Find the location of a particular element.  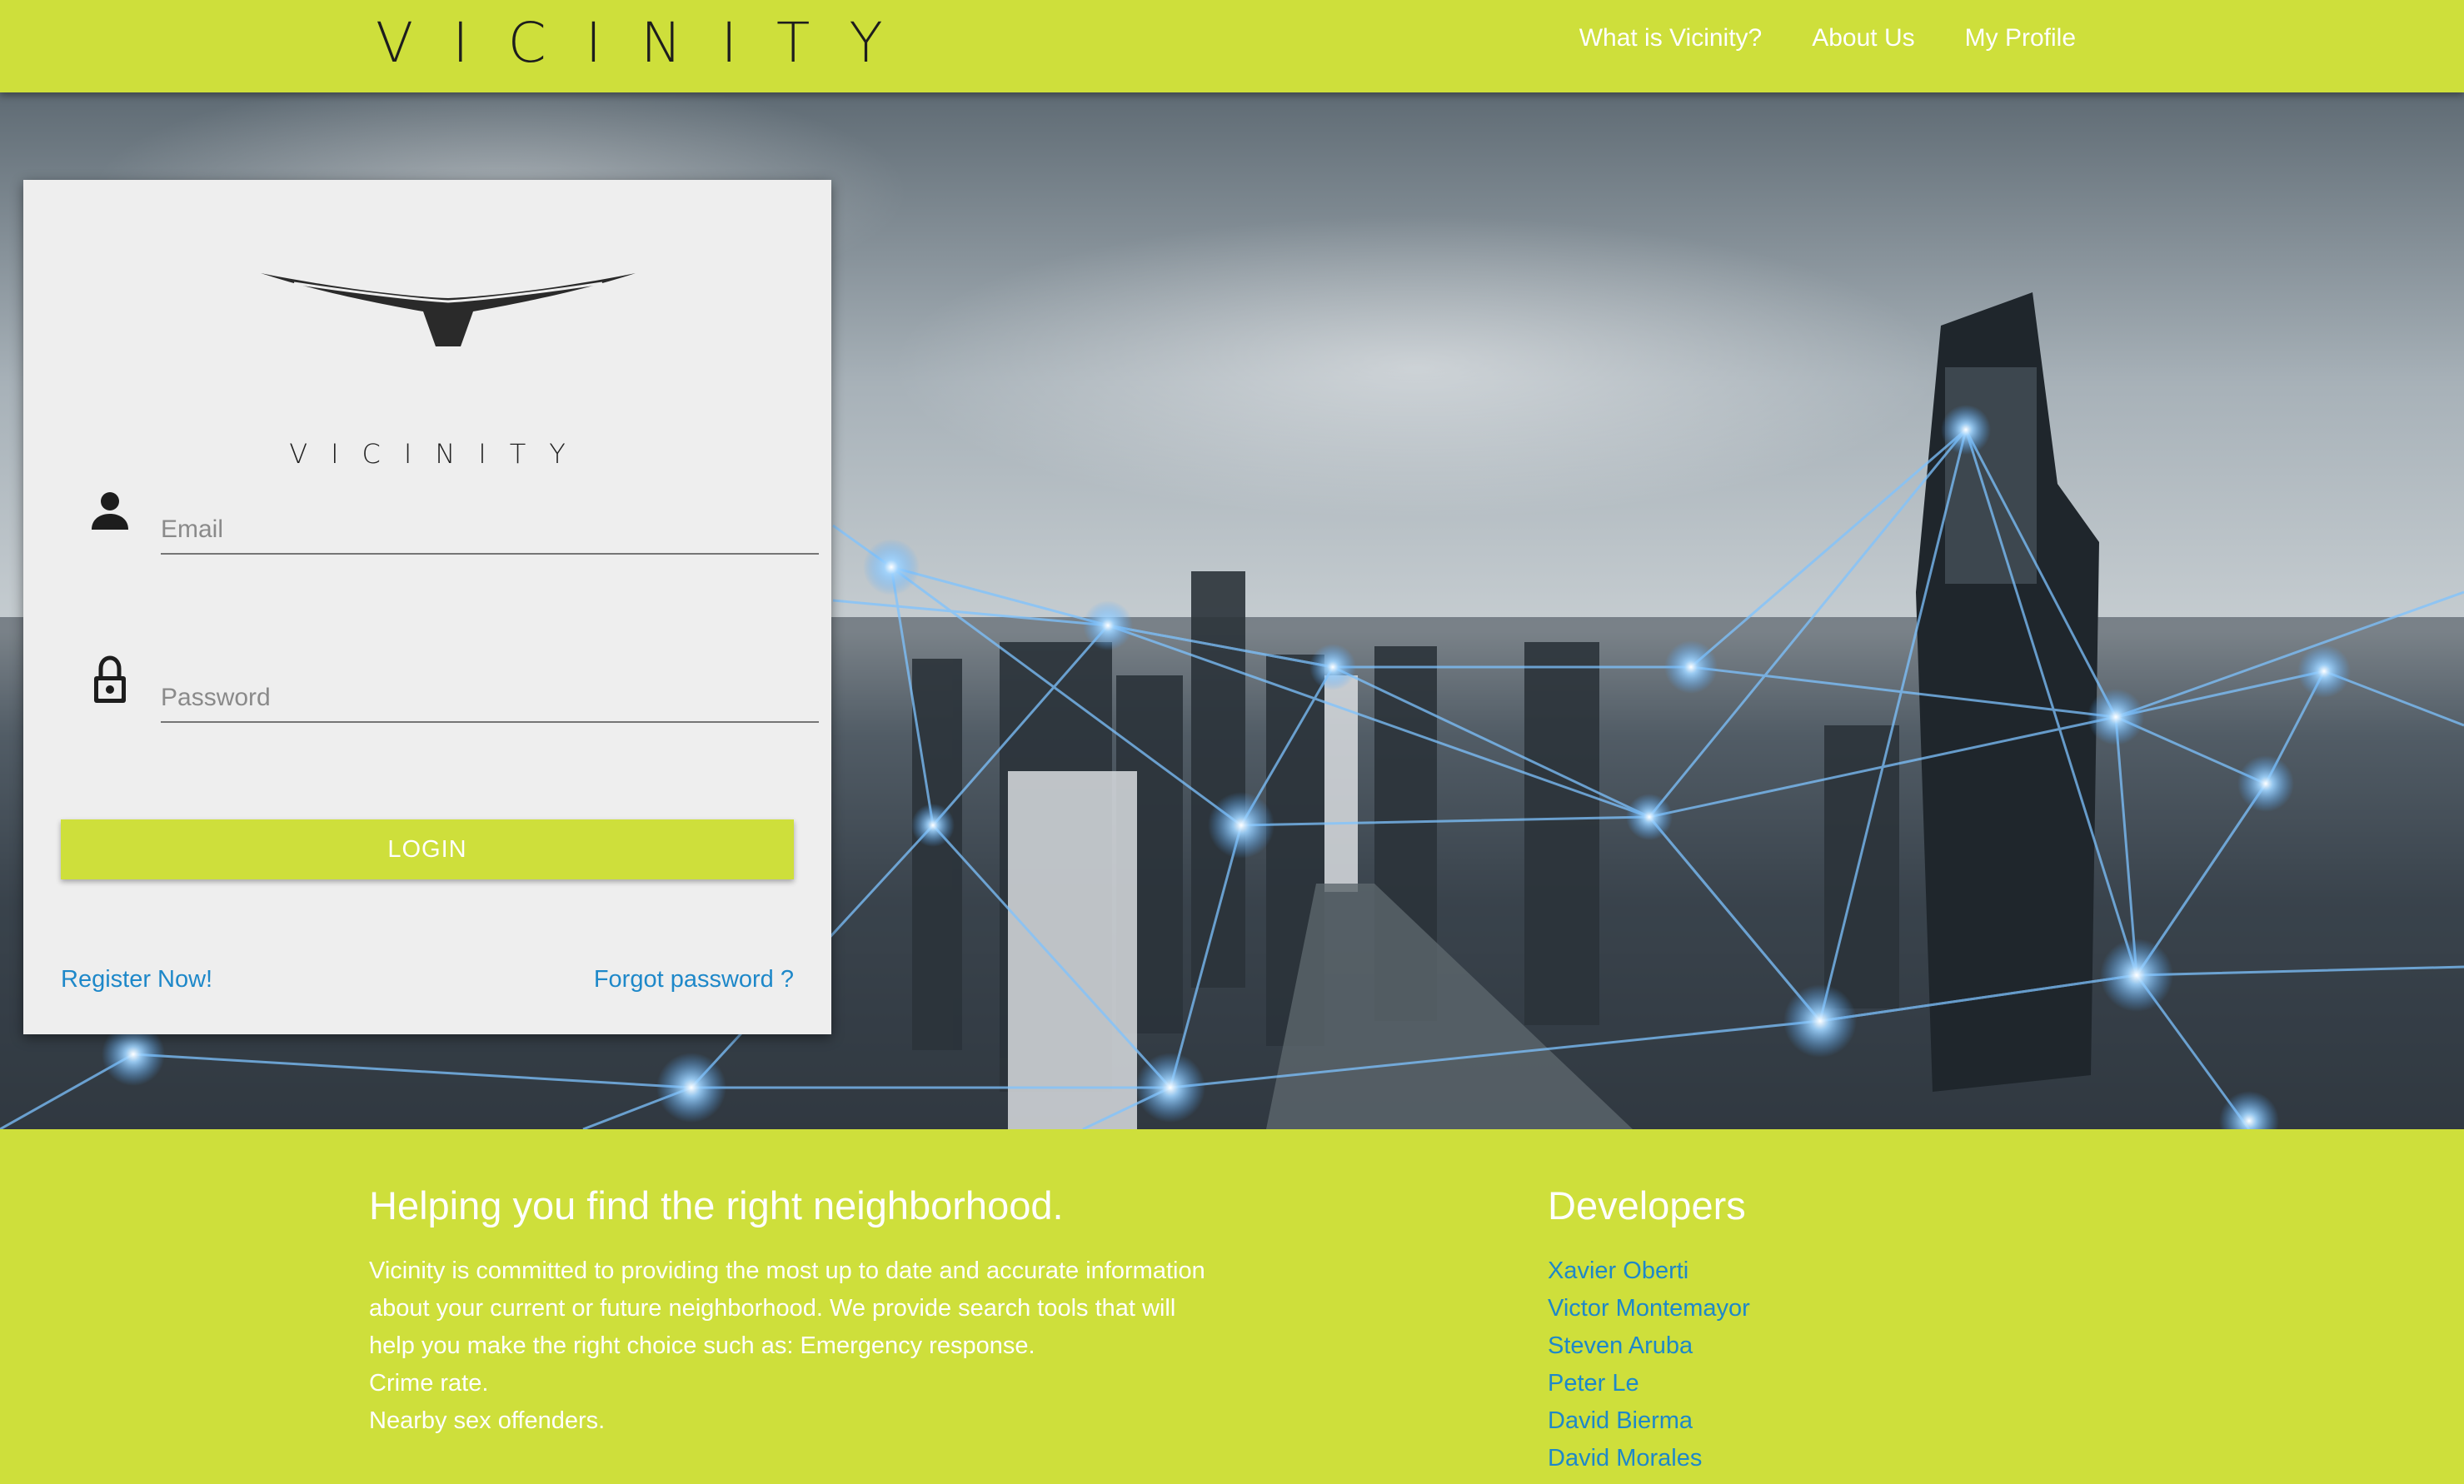

list-item: David Morales is located at coordinates (1649, 1458).